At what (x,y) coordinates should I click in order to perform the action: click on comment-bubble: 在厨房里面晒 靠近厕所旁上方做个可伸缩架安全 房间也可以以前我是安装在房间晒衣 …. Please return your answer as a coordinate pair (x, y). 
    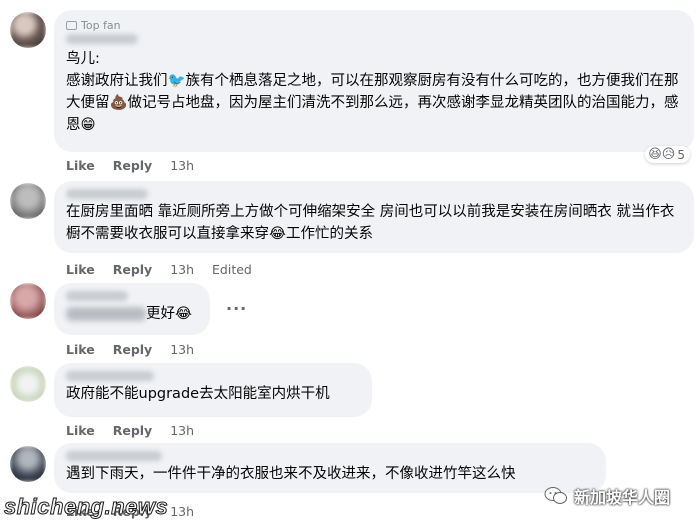
    Looking at the image, I should click on (374, 217).